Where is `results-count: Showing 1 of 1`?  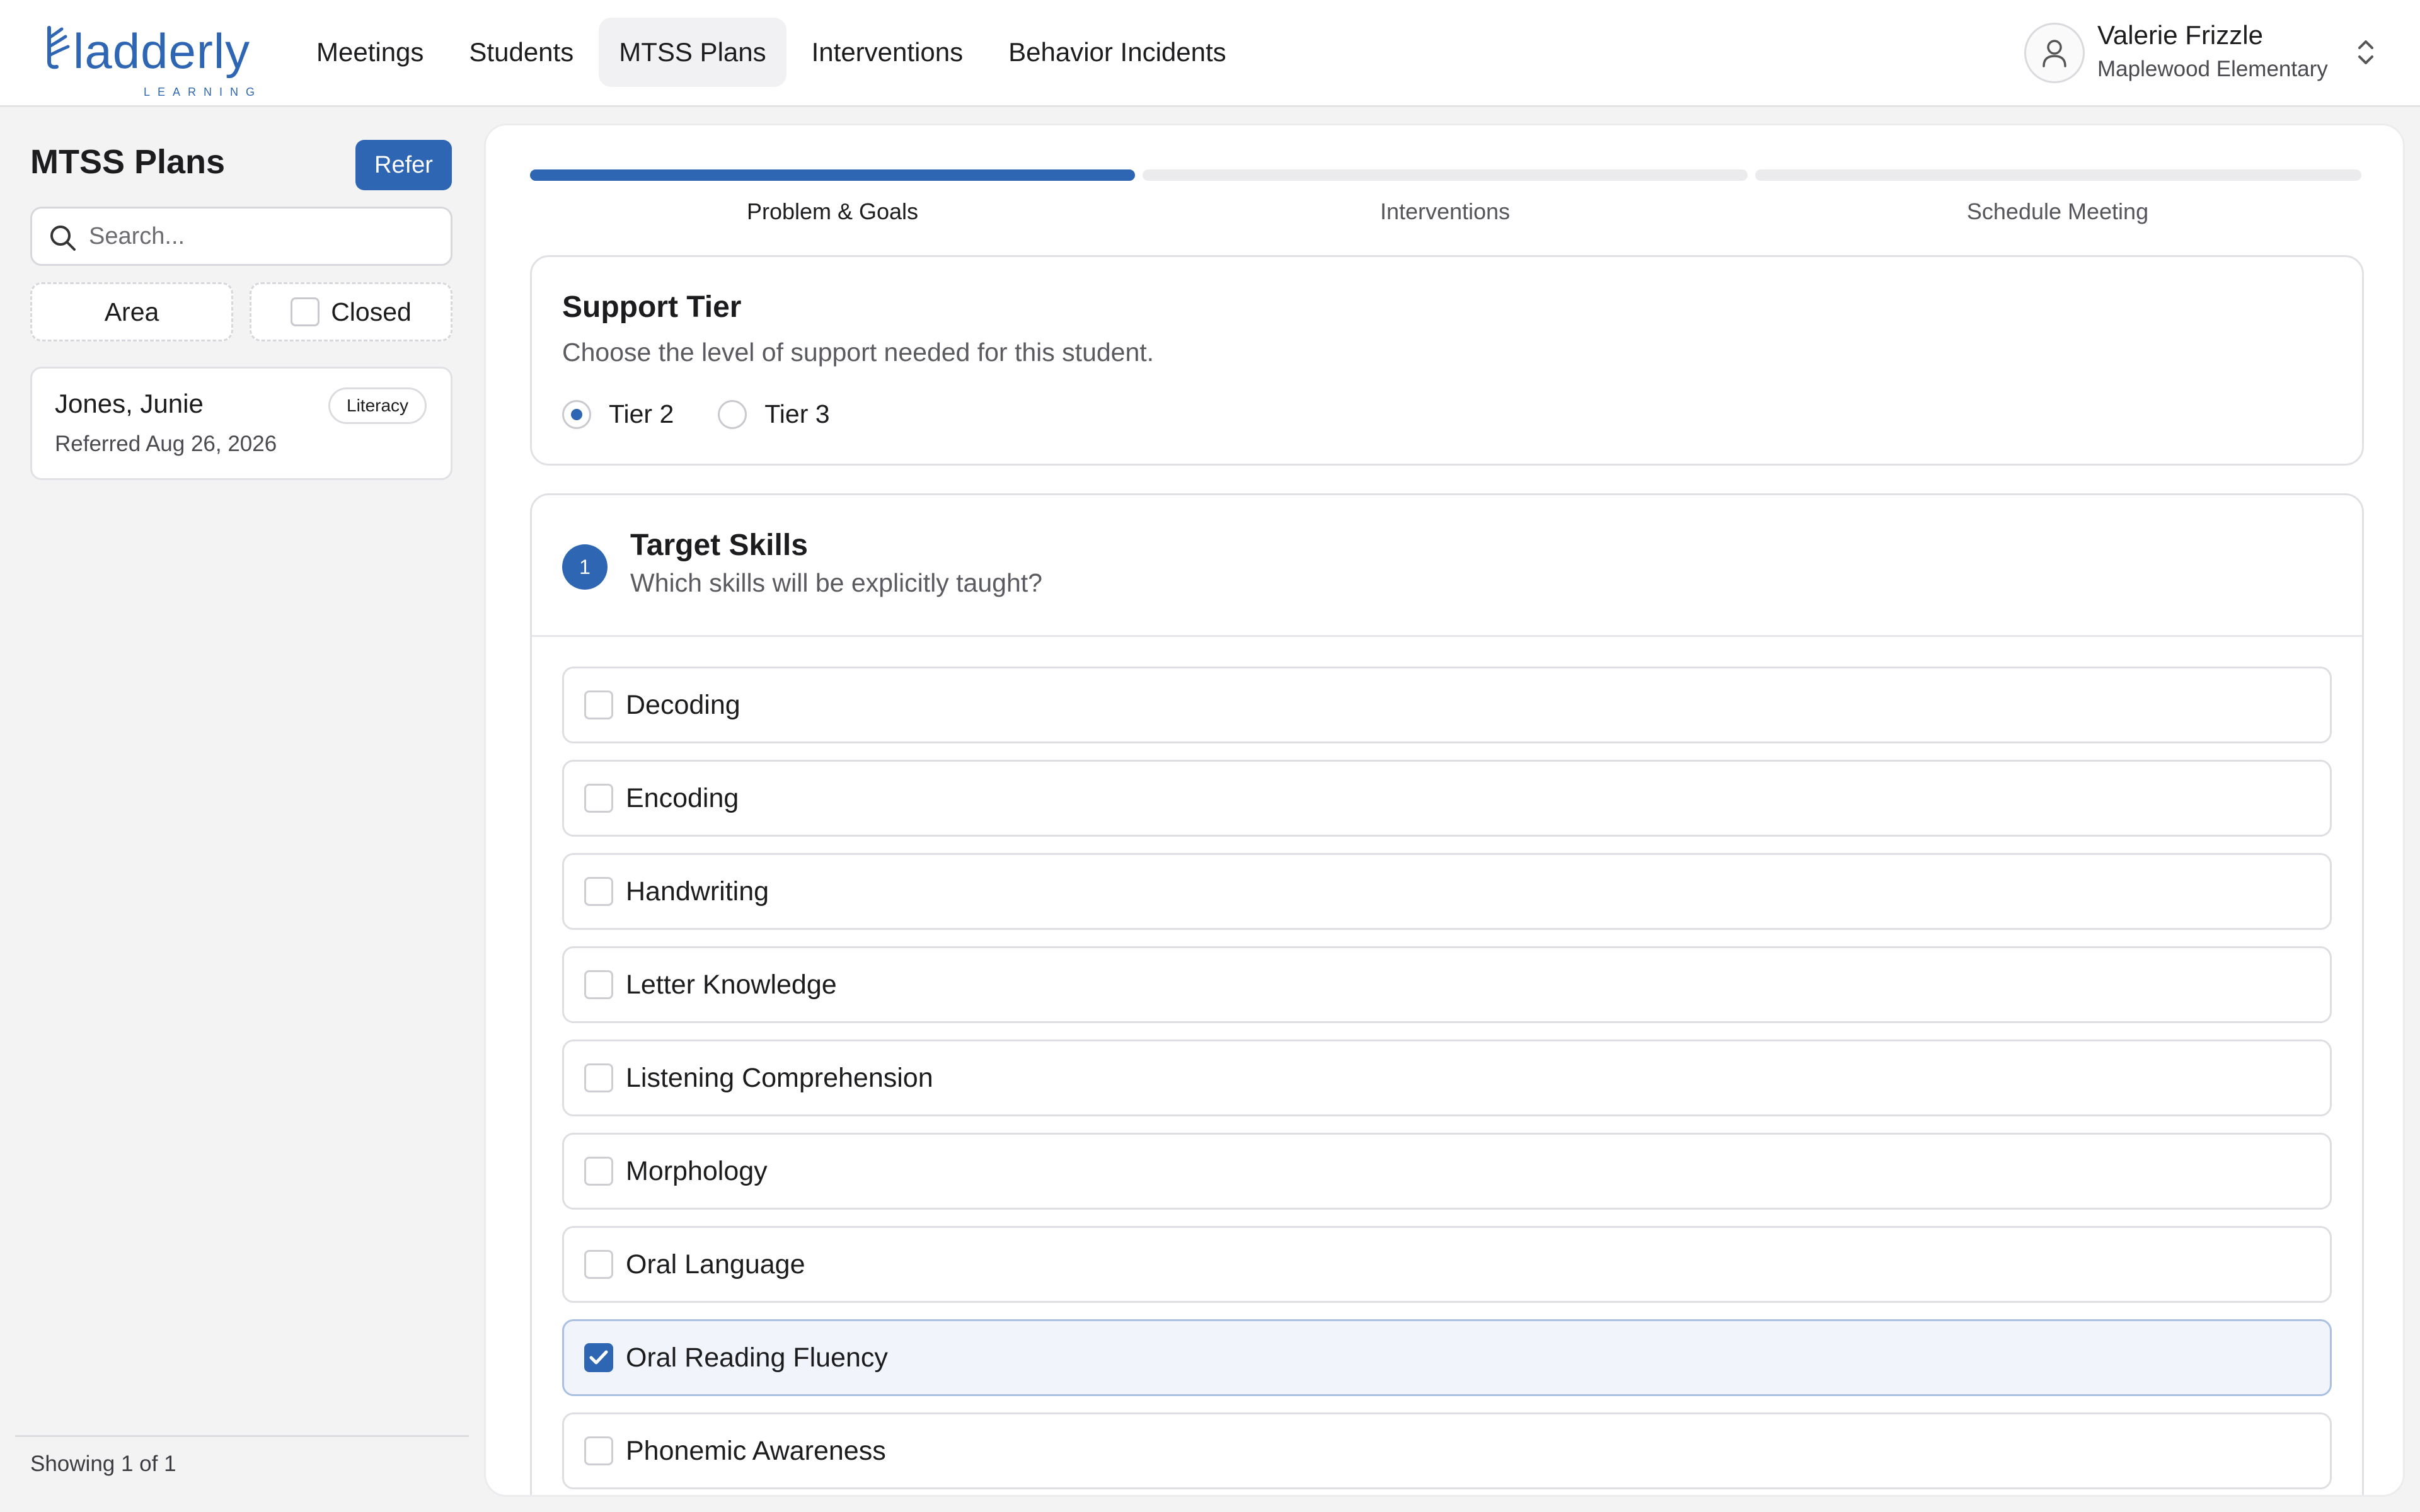 results-count: Showing 1 of 1 is located at coordinates (103, 1464).